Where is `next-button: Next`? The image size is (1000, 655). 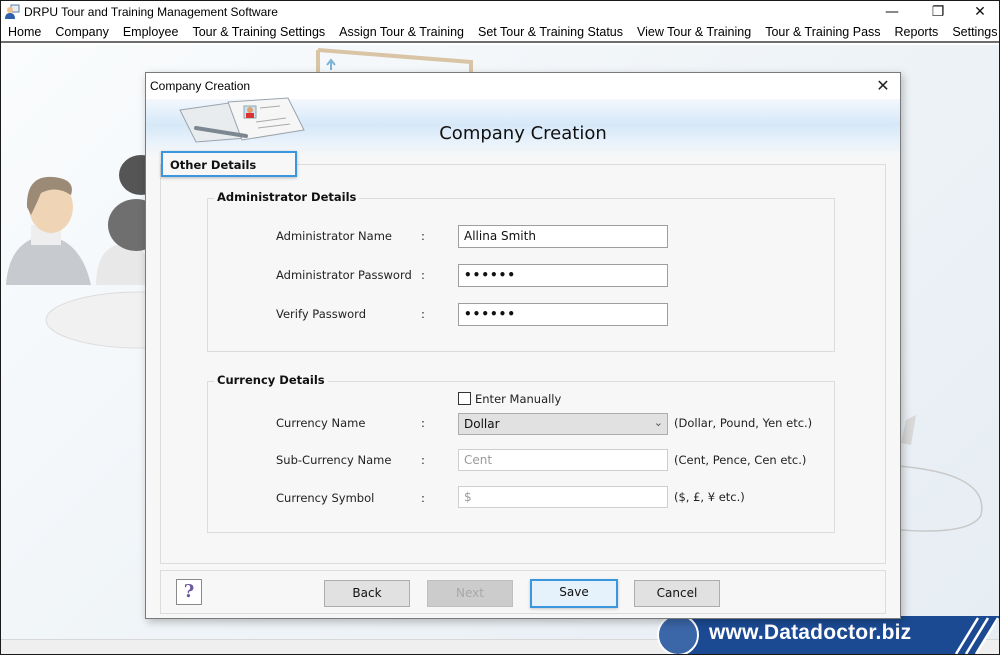
next-button: Next is located at coordinates (470, 593).